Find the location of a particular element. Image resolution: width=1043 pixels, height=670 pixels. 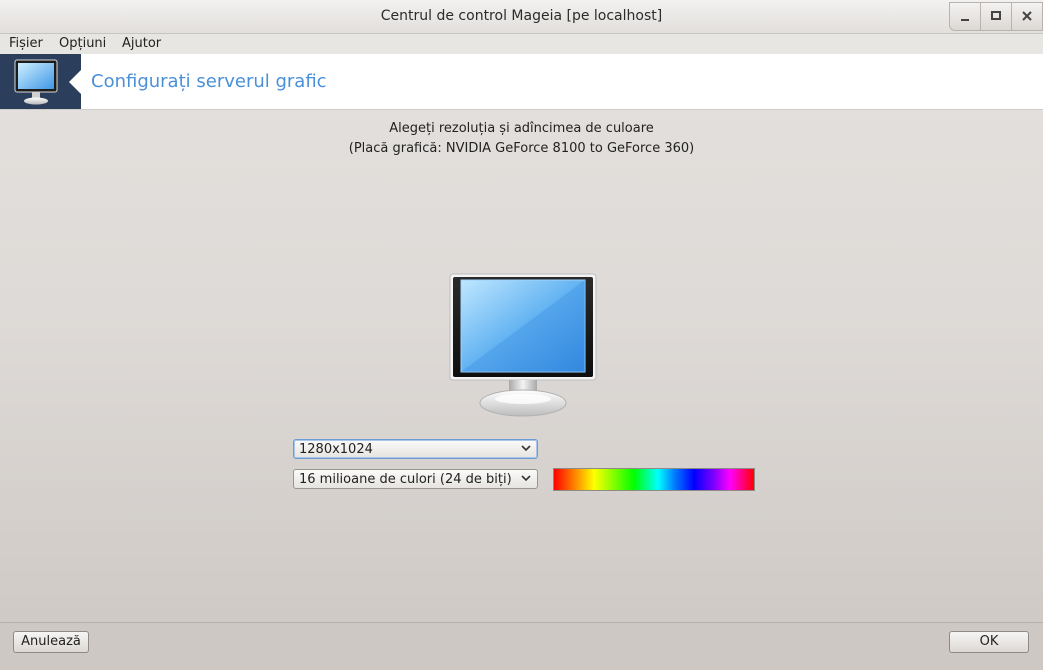

title-bar: Centrul de control Mageia [pe localhost] is located at coordinates (521, 17).